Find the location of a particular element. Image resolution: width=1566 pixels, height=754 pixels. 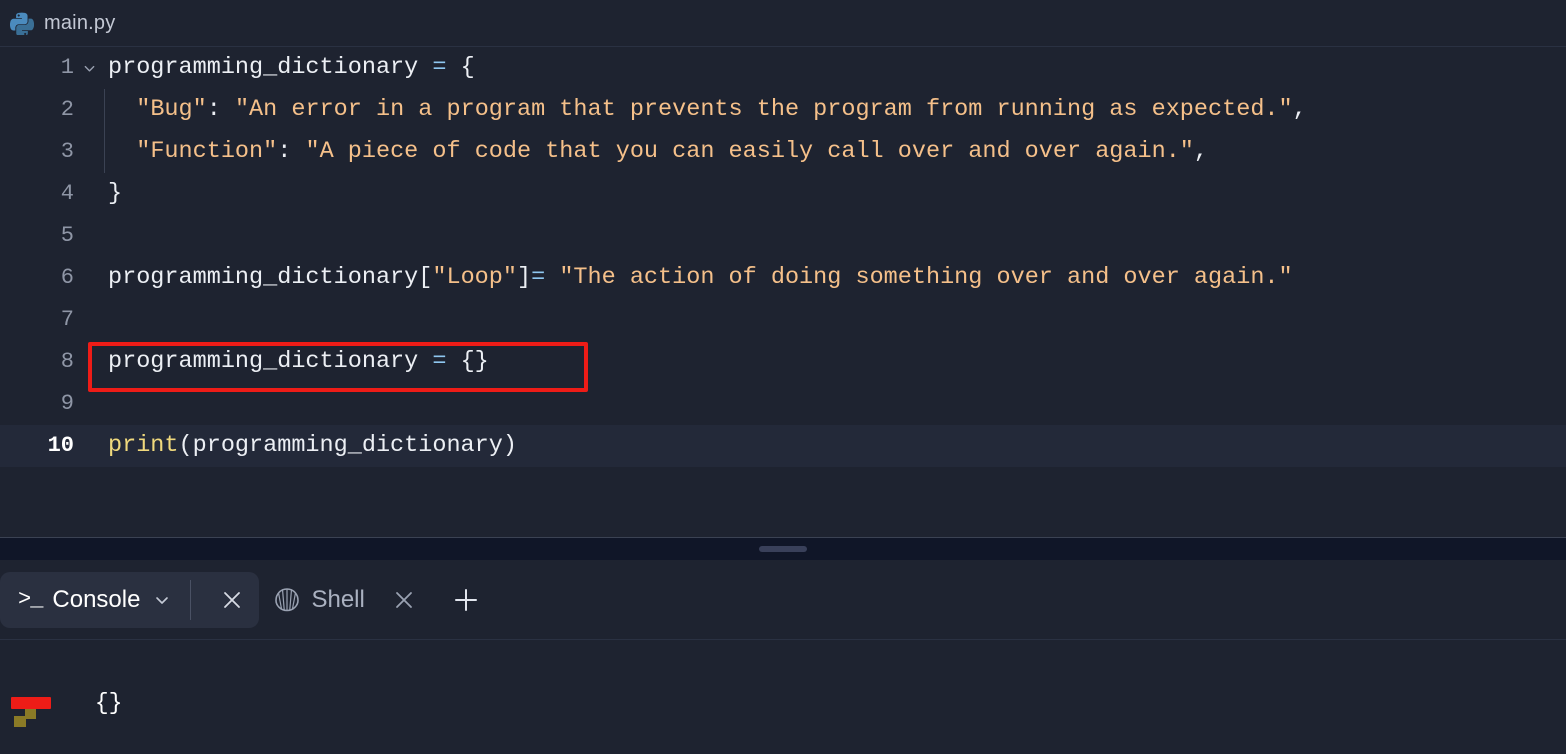

code-line: 7 is located at coordinates (783, 320).